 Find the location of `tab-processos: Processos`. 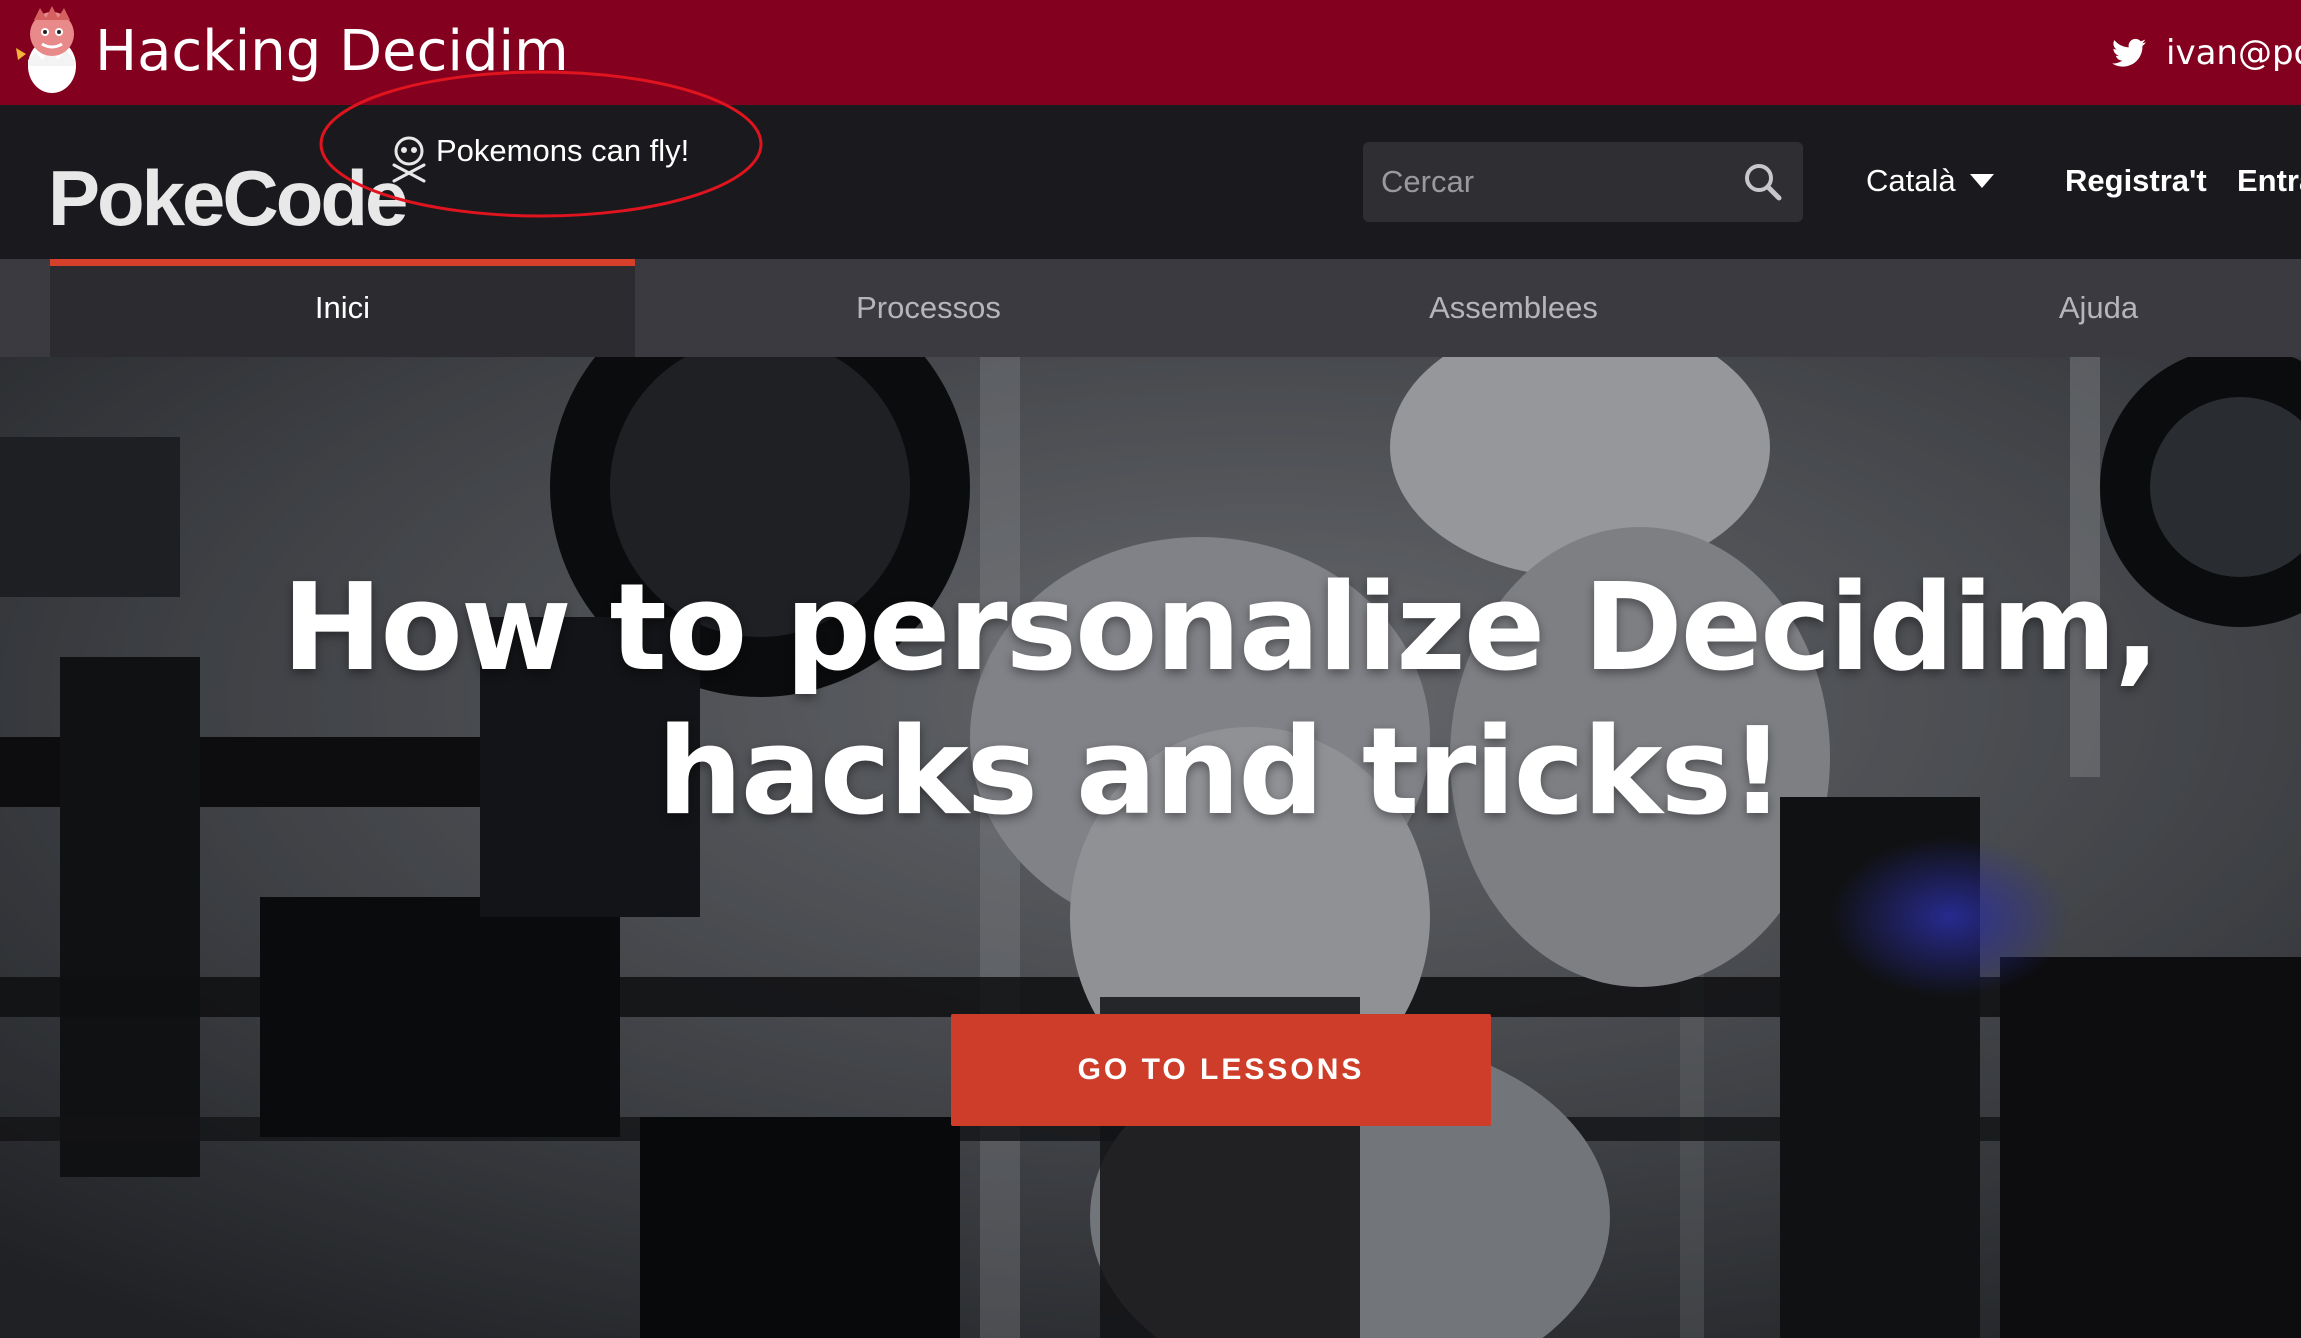

tab-processos: Processos is located at coordinates (928, 308).